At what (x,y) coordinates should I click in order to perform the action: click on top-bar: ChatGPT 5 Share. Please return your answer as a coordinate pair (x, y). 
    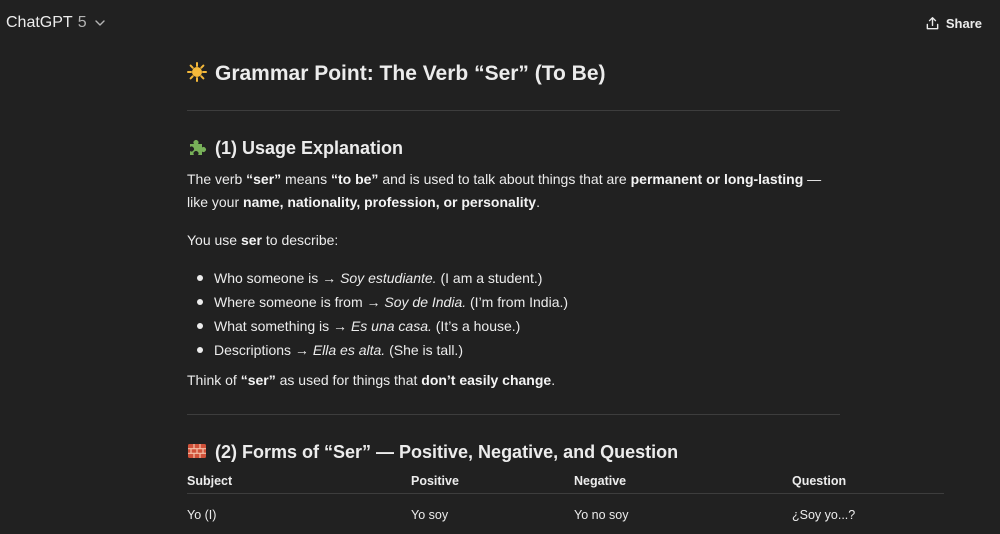
    Looking at the image, I should click on (500, 22).